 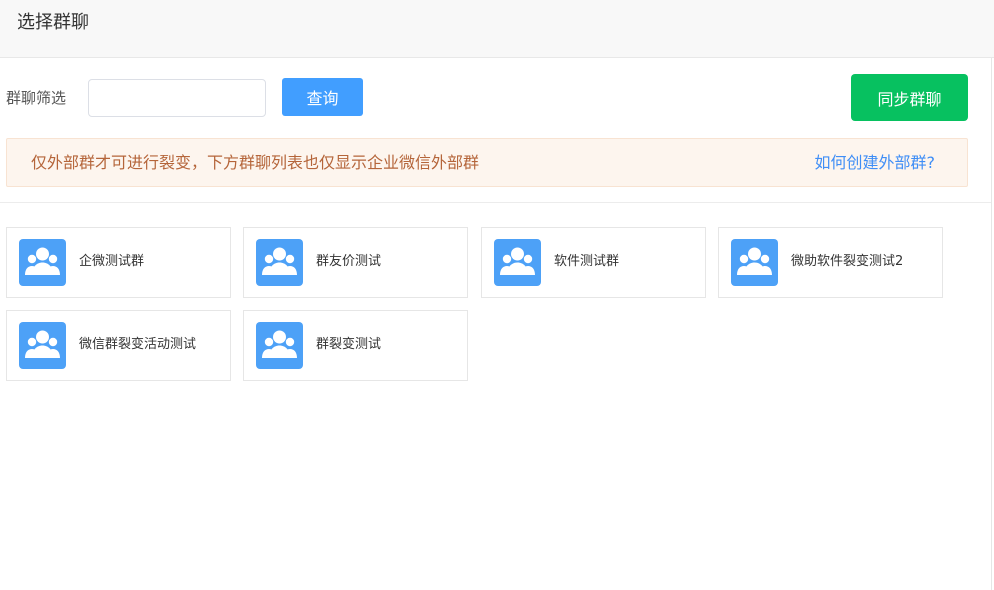 I want to click on group-card: 企微测试群, so click(x=118, y=262).